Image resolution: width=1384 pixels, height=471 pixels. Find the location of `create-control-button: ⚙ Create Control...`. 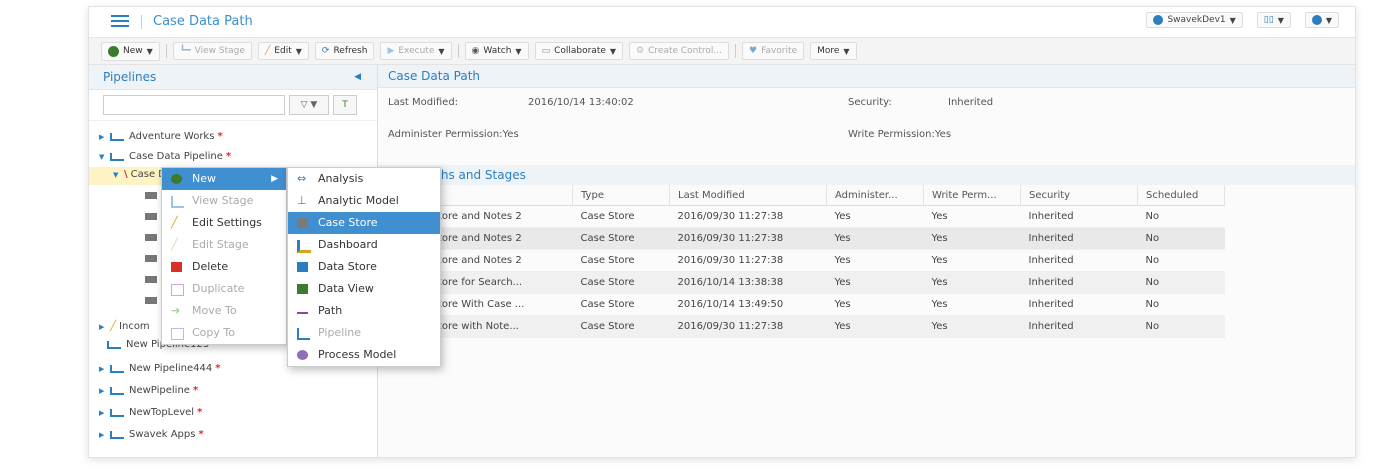

create-control-button: ⚙ Create Control... is located at coordinates (679, 51).